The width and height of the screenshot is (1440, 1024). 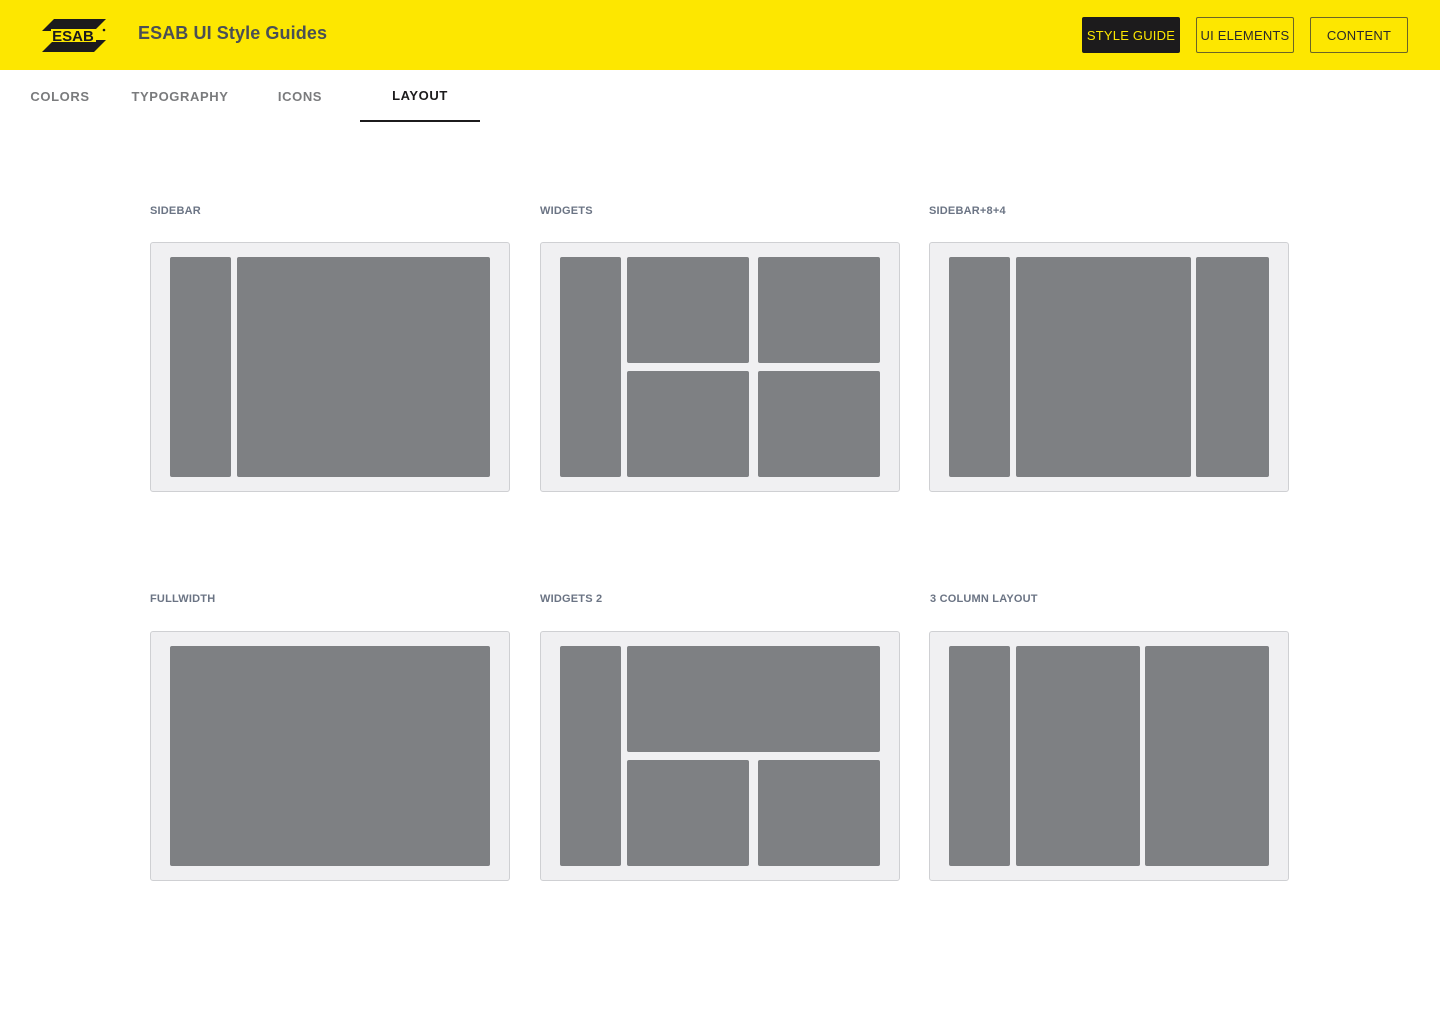 What do you see at coordinates (967, 211) in the screenshot?
I see `layout-label-sidebar-8-4: SIDEBAR+8+4` at bounding box center [967, 211].